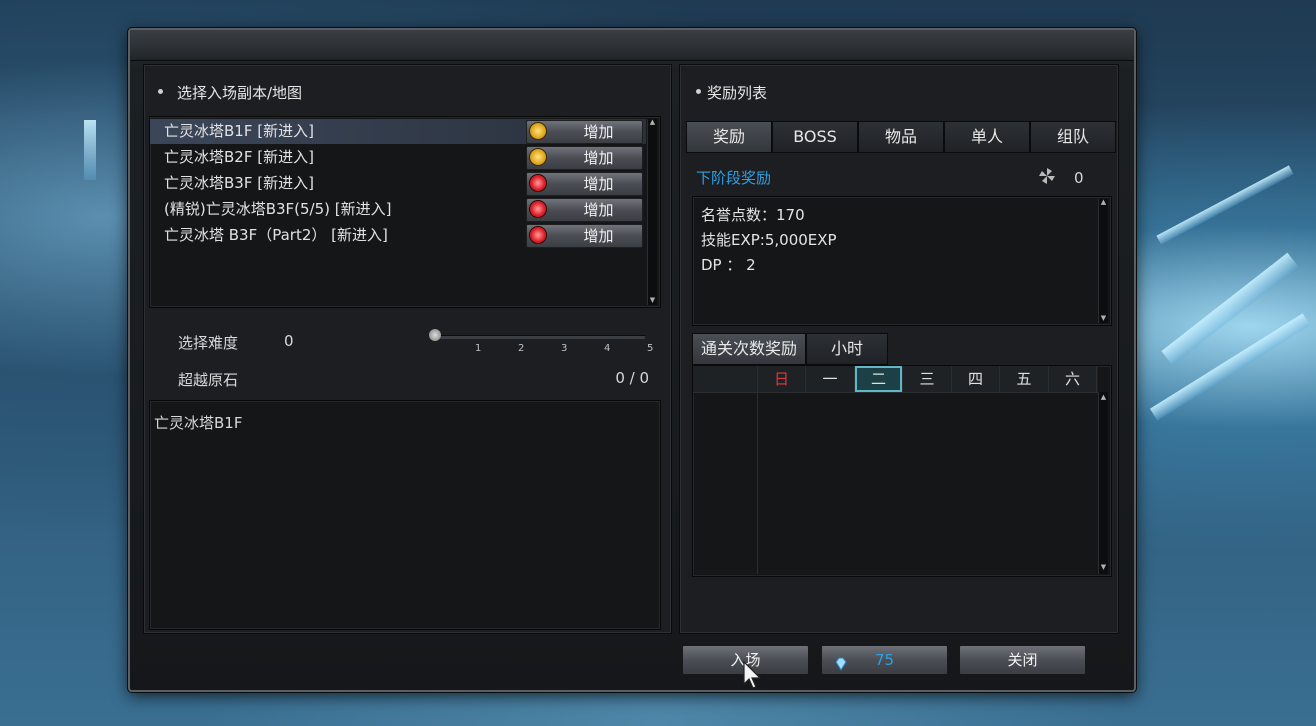  What do you see at coordinates (398, 183) in the screenshot?
I see `dungeon-row: 亡灵冰塔B3F [新进入] 增加` at bounding box center [398, 183].